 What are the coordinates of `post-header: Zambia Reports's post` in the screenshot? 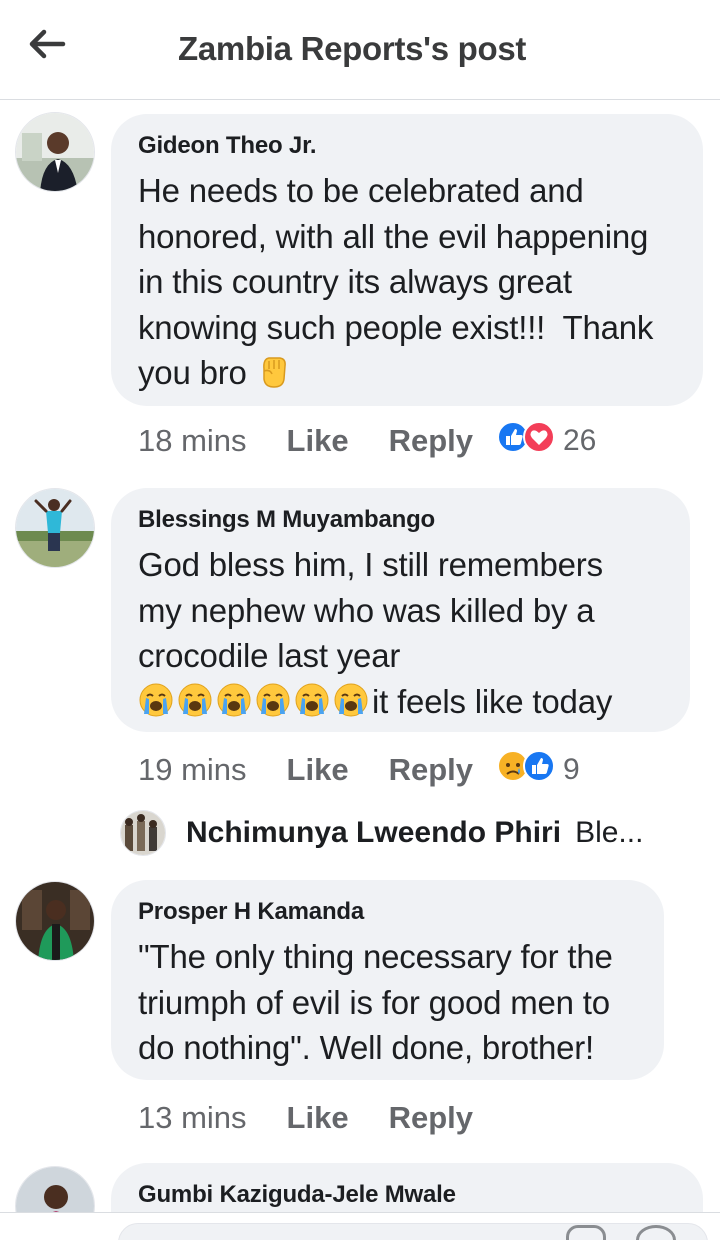 It's located at (360, 50).